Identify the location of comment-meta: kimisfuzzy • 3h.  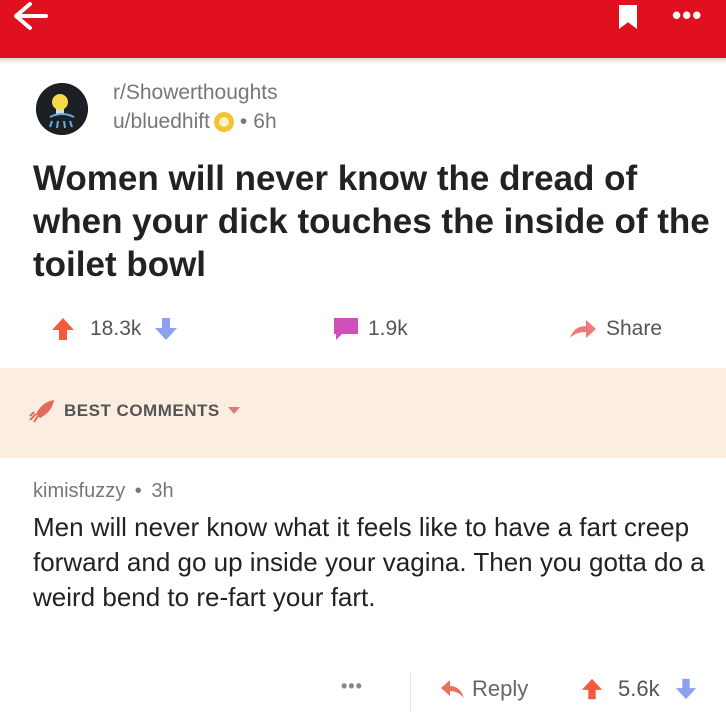
(103, 491).